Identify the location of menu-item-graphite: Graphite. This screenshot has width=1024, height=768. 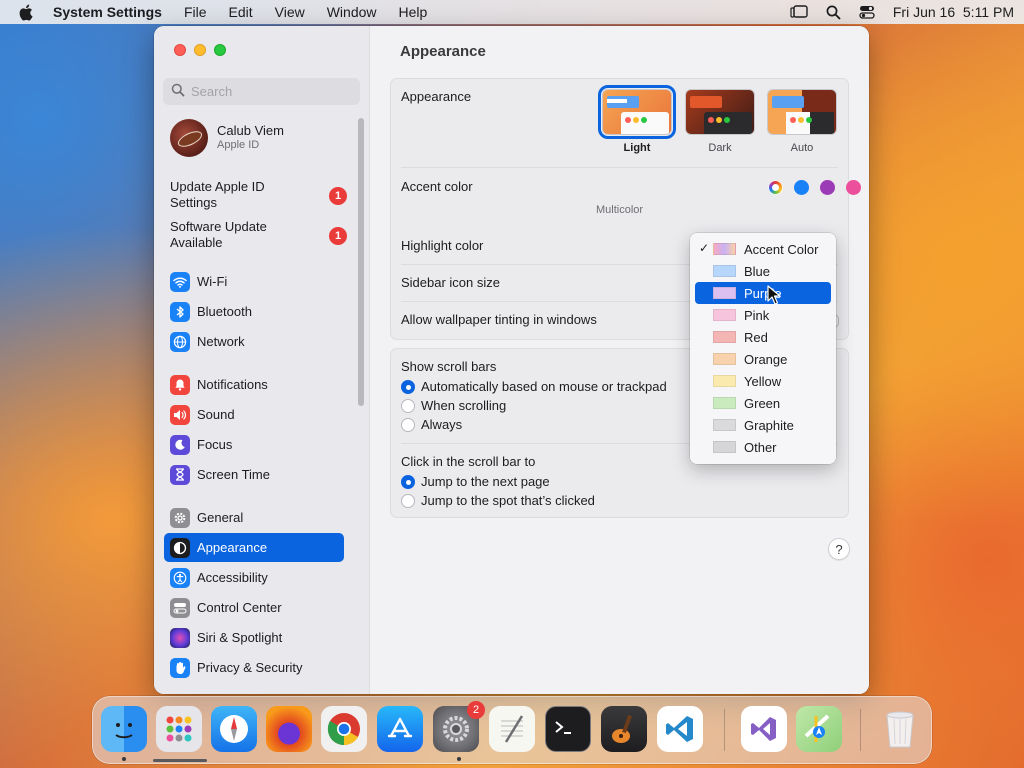
(763, 425).